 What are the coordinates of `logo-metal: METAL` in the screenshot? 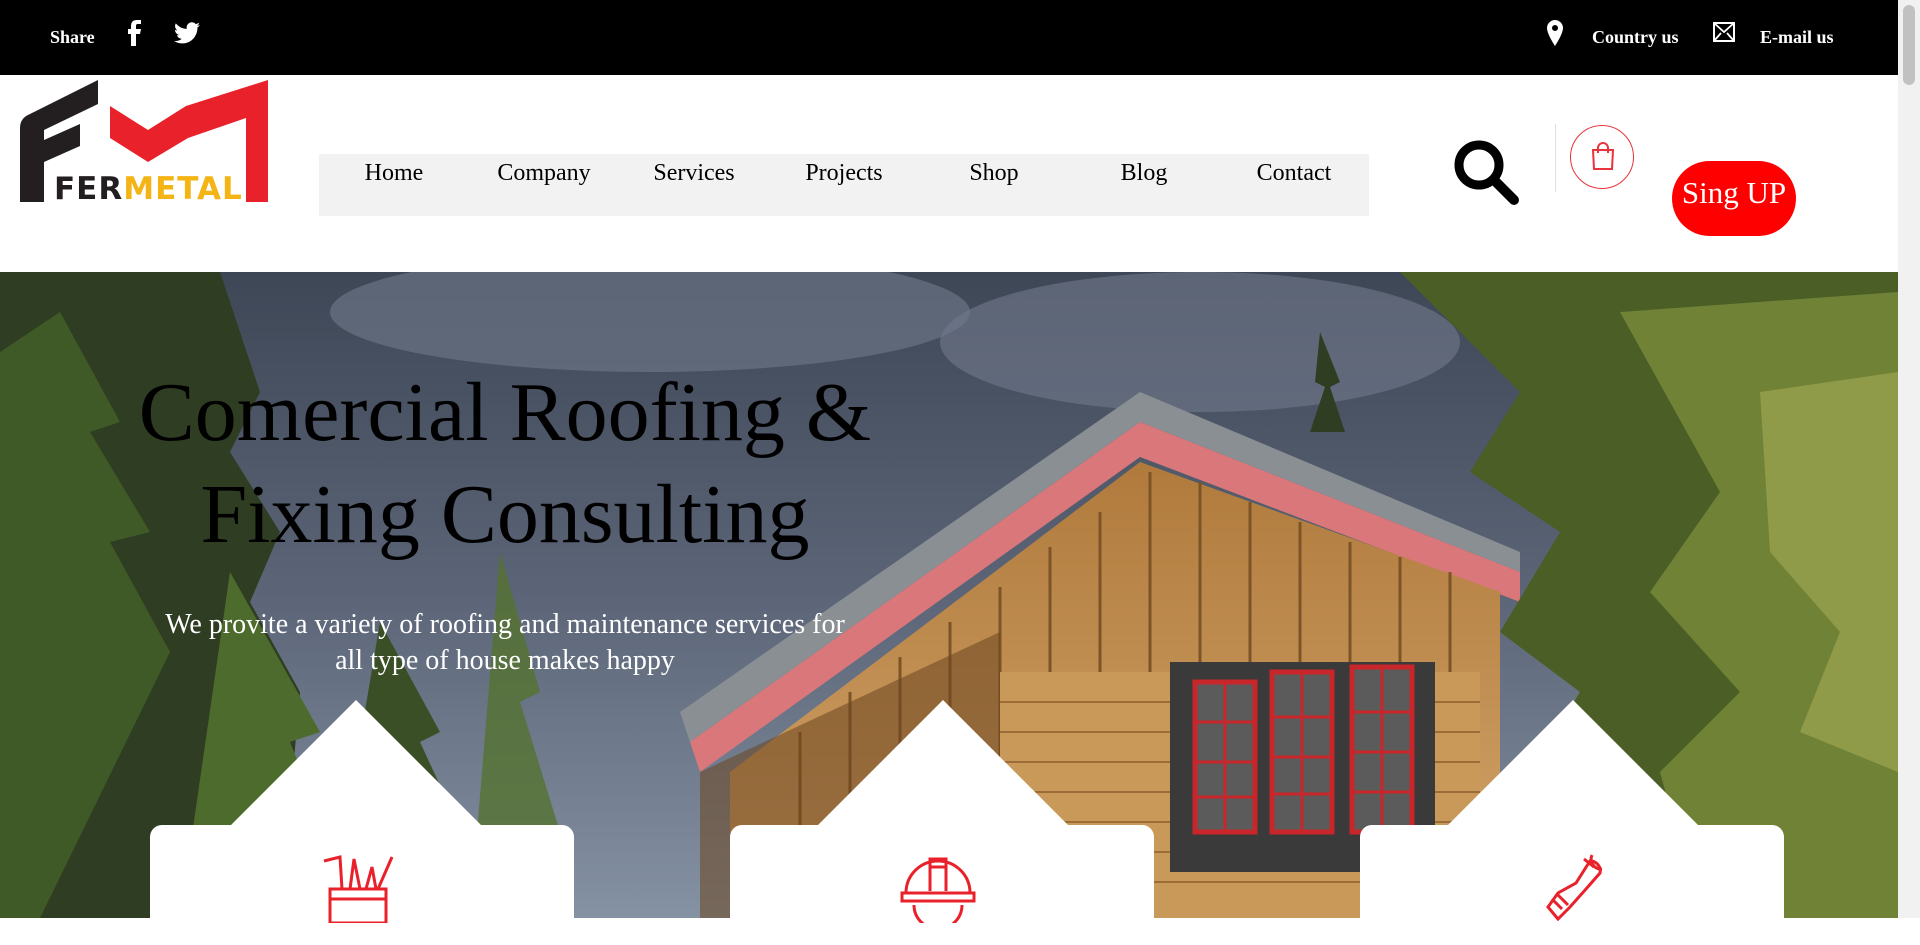 It's located at (183, 189).